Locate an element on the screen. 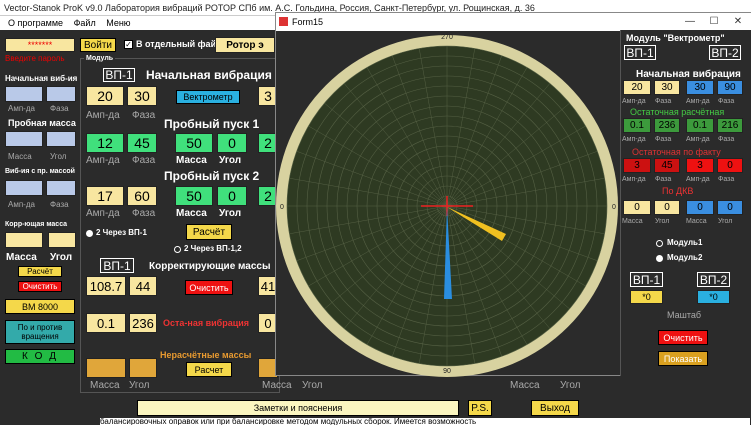 This screenshot has height=425, width=751. form15-app-icon is located at coordinates (283, 21).